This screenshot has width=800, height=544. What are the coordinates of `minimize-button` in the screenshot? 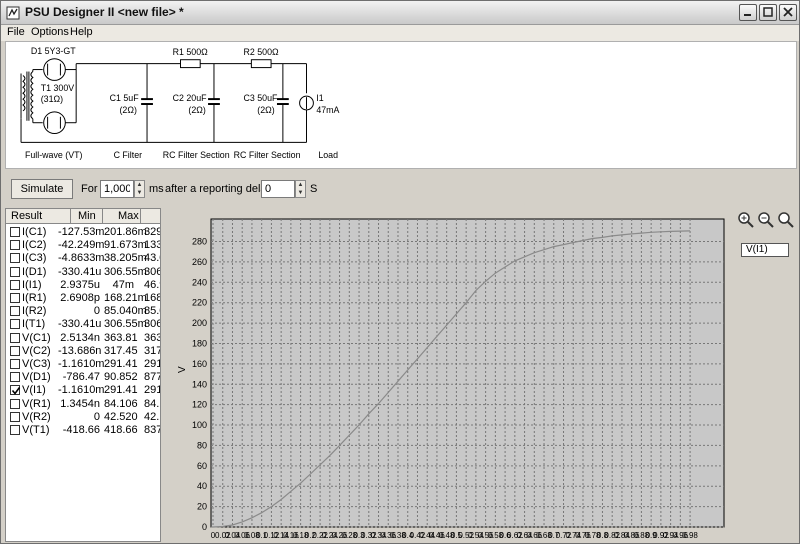 It's located at (748, 12).